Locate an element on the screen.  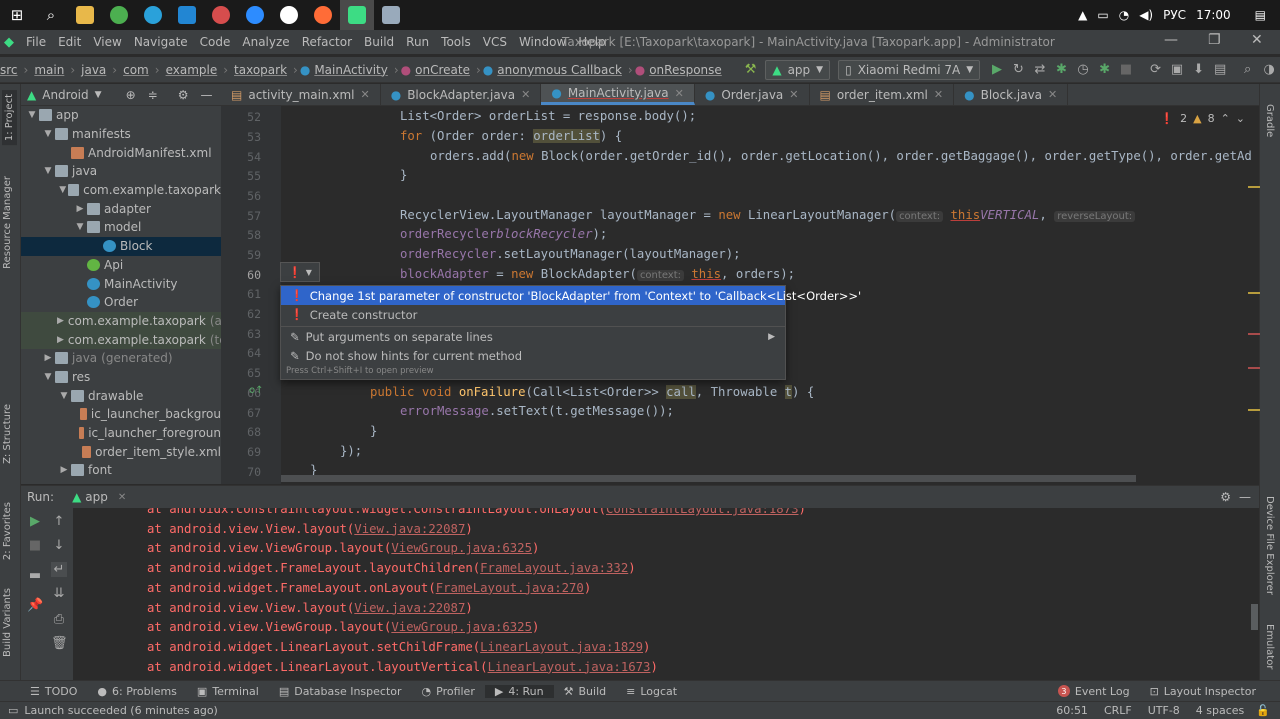
profile-icon: ◷ is located at coordinates (1083, 70).